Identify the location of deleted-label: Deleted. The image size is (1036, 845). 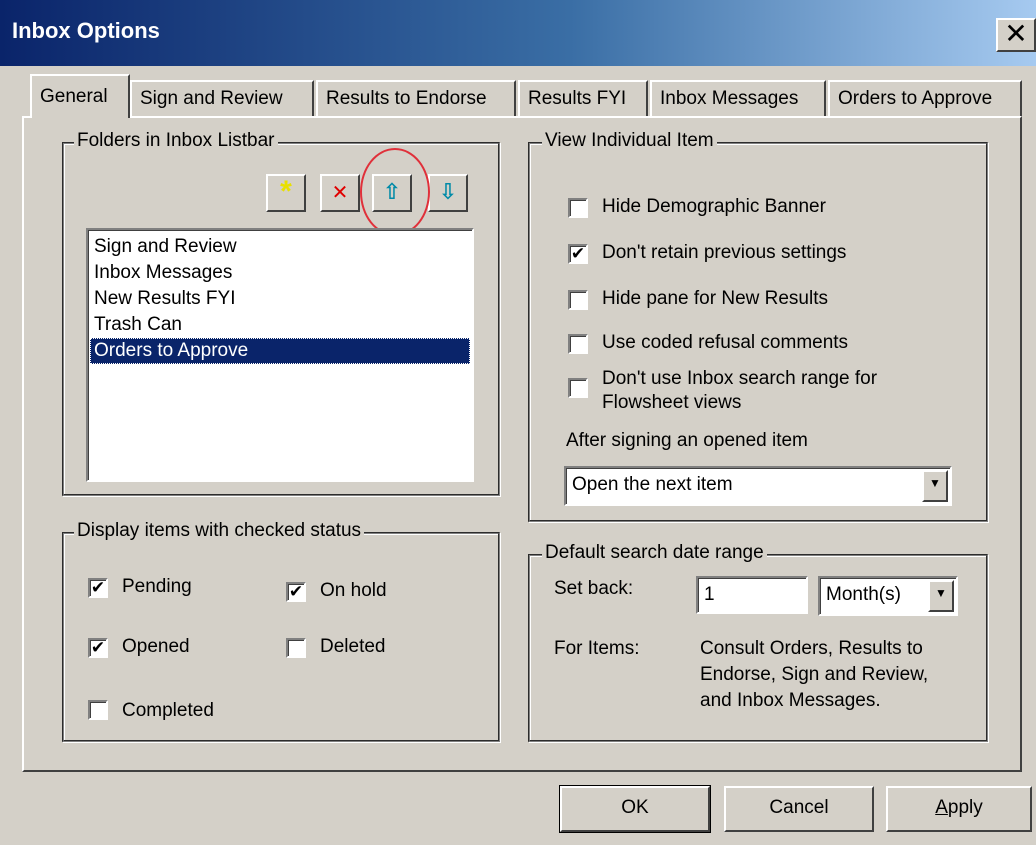
(353, 646).